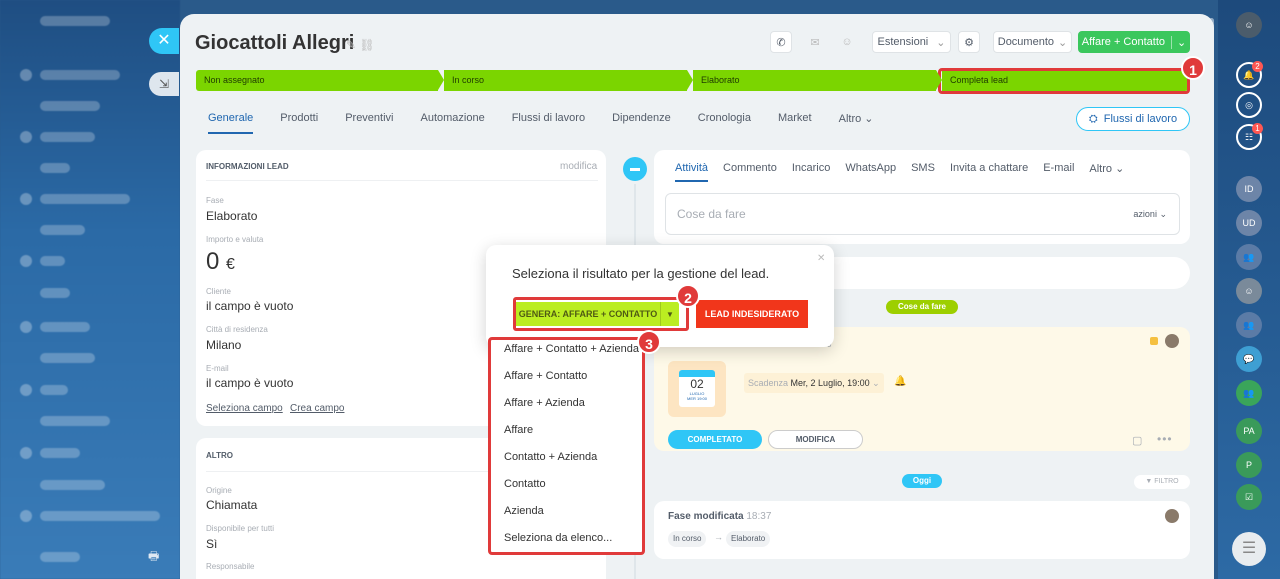 The height and width of the screenshot is (579, 1280). I want to click on actions-dropdown: azioni ⌄, so click(1150, 214).